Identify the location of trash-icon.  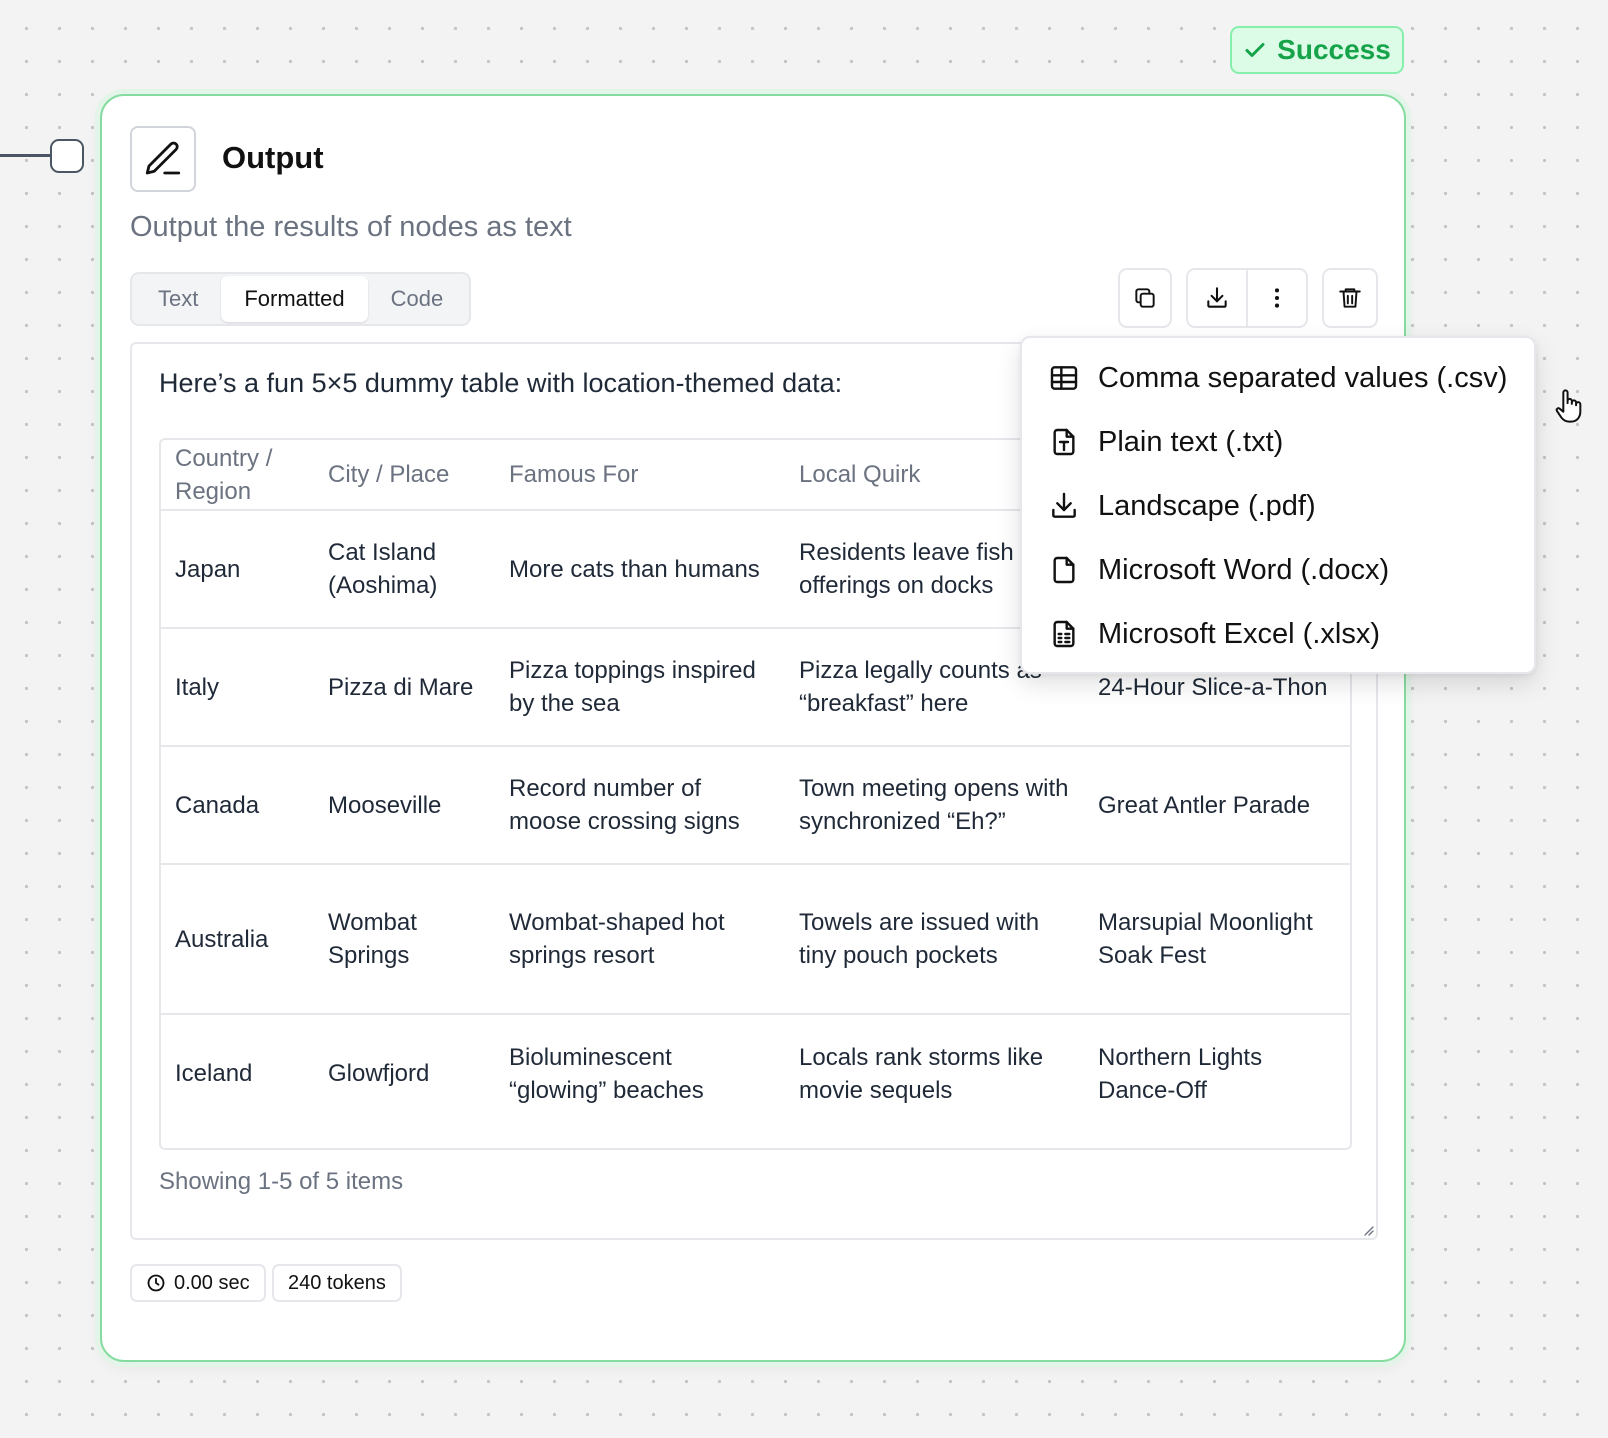
(1350, 298).